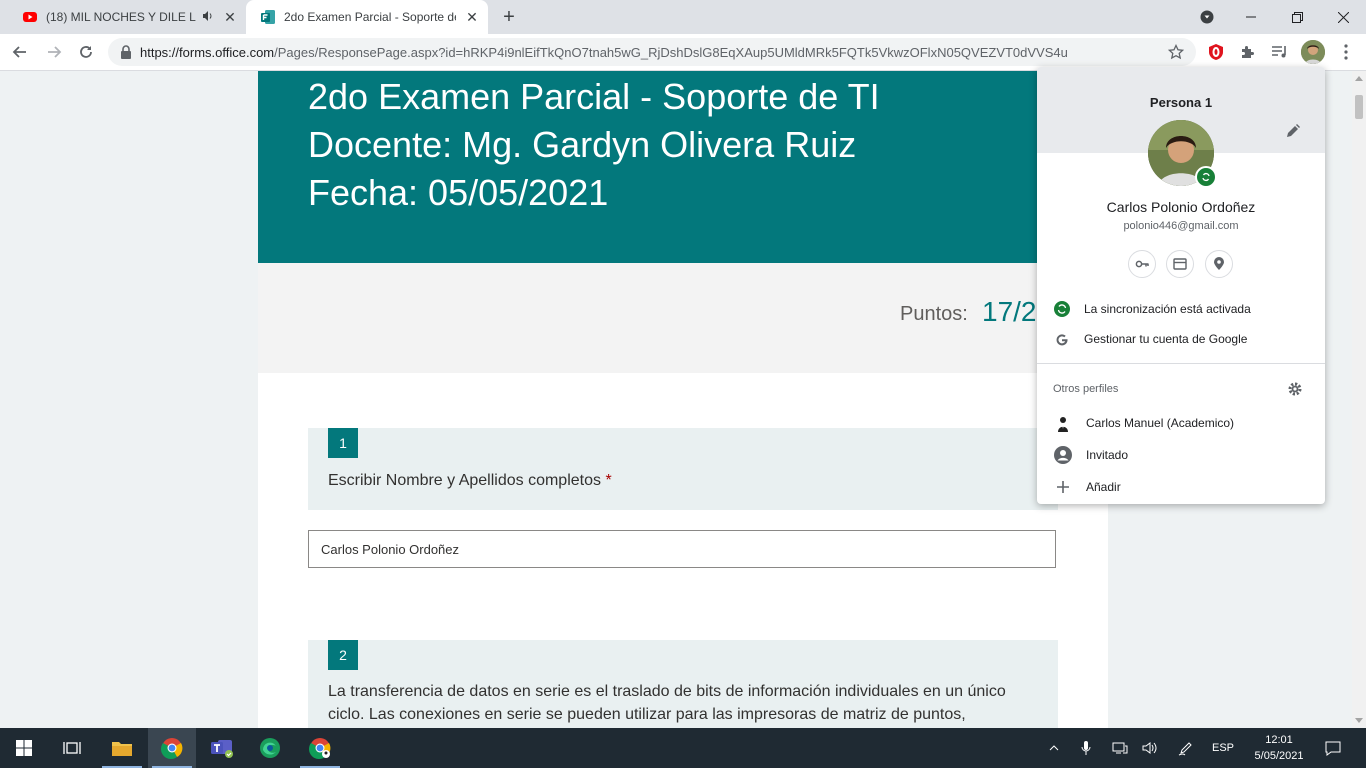 This screenshot has width=1366, height=768. What do you see at coordinates (1279, 756) in the screenshot?
I see `clock-date: 5/05/2021` at bounding box center [1279, 756].